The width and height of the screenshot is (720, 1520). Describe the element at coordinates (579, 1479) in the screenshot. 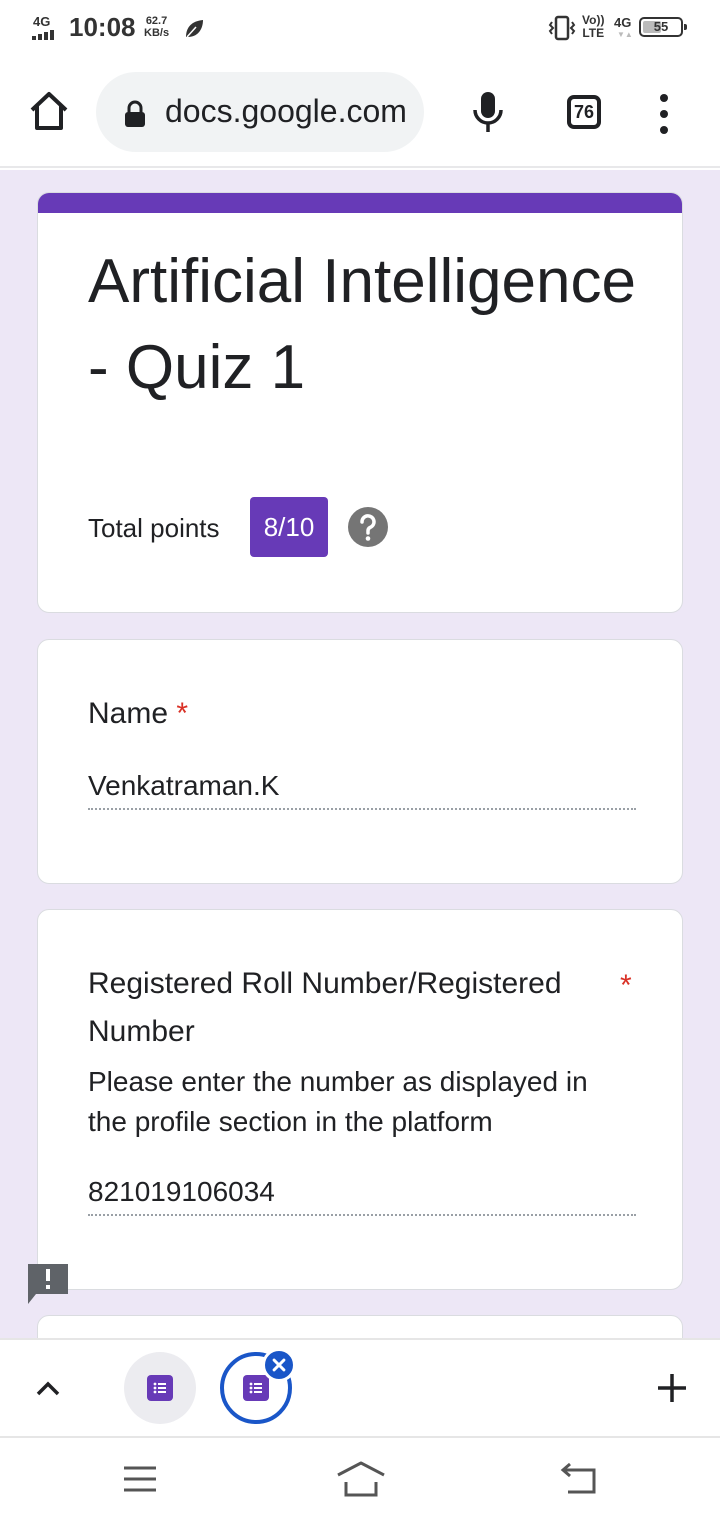

I see `back-icon` at that location.